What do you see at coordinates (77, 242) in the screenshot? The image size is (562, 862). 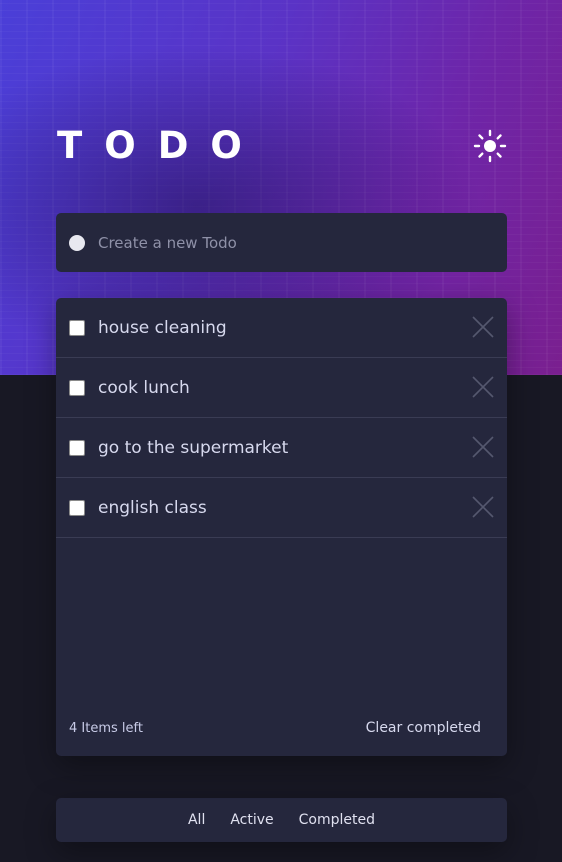 I see `new-todo-radio` at bounding box center [77, 242].